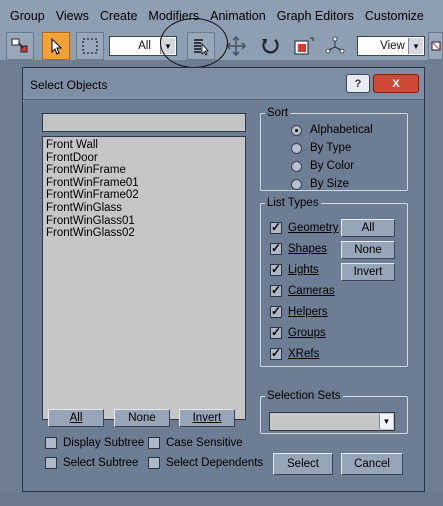  I want to click on menu-group: Group, so click(27, 16).